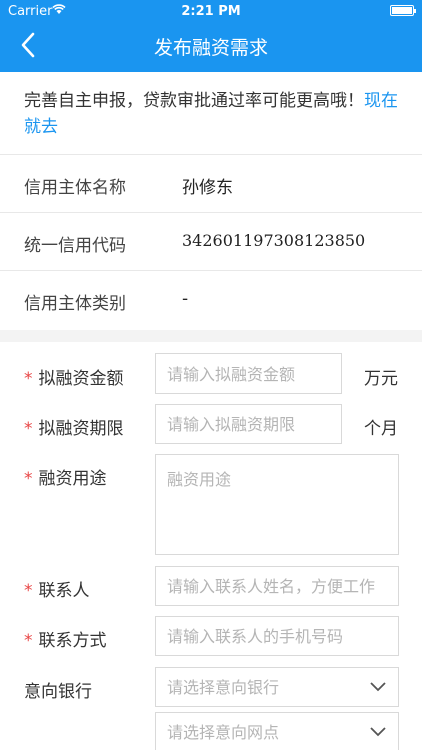 Image resolution: width=422 pixels, height=750 pixels. What do you see at coordinates (274, 240) in the screenshot?
I see `info-value: 342601197308123850` at bounding box center [274, 240].